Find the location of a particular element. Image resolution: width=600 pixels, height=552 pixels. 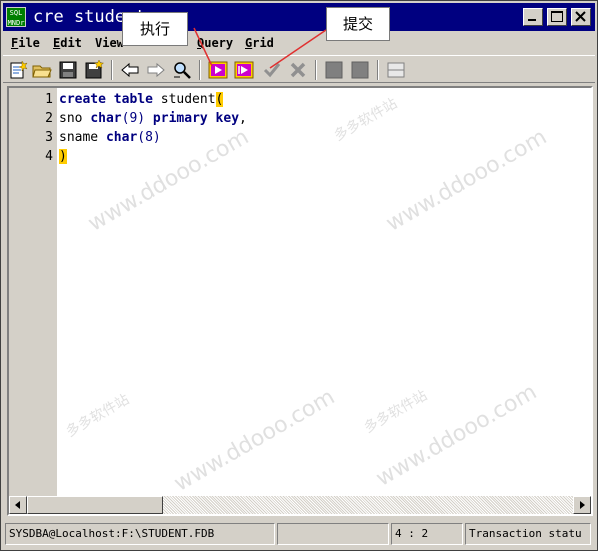

rollback-button is located at coordinates (298, 70).